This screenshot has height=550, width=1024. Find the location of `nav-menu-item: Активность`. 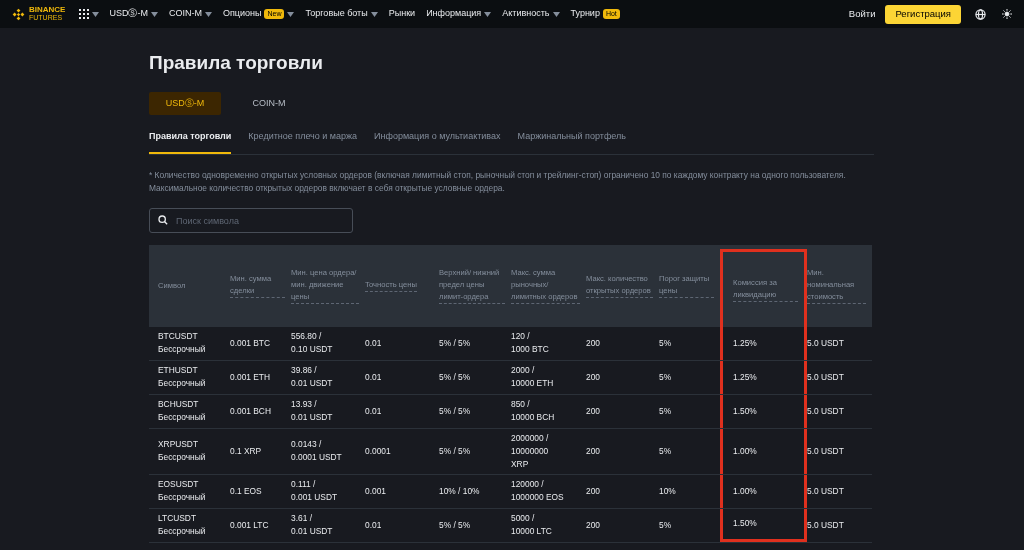

nav-menu-item: Активность is located at coordinates (531, 14).